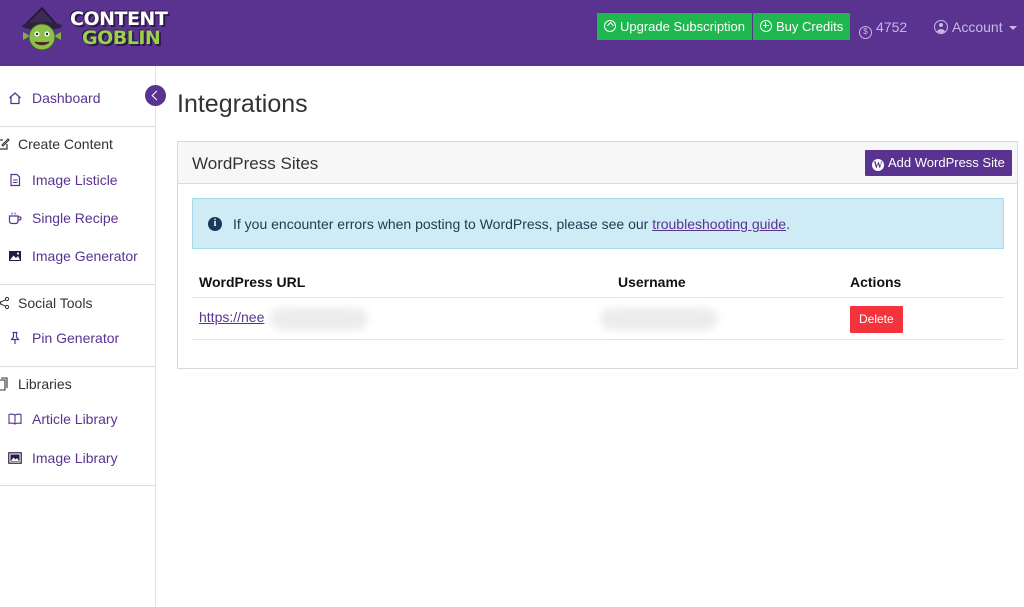 The image size is (1024, 607). Describe the element at coordinates (865, 32) in the screenshot. I see `coin-icon: $` at that location.